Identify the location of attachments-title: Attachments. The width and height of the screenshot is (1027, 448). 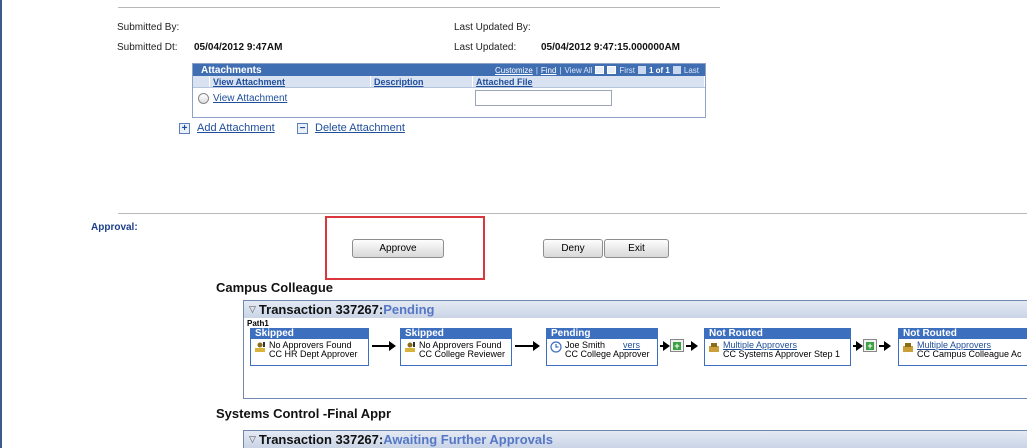
(231, 70).